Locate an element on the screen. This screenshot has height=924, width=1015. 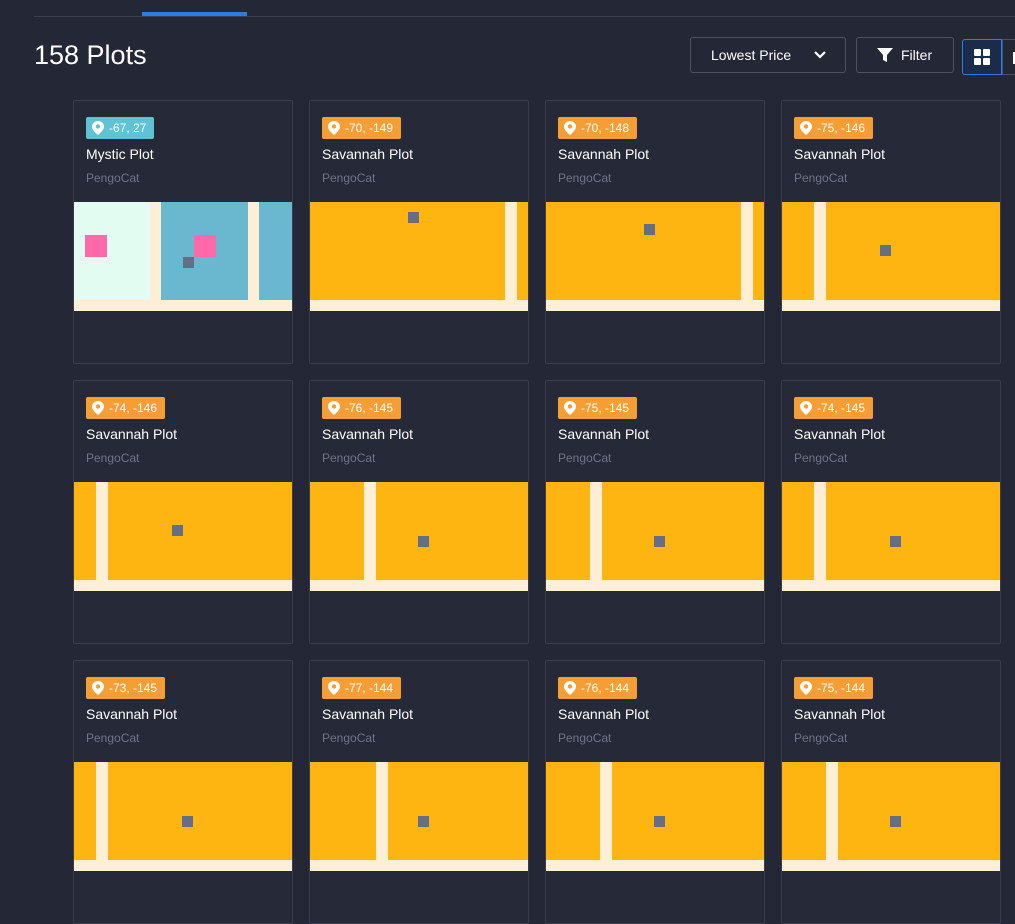
coordinates-text: -73, -145 is located at coordinates (133, 688).